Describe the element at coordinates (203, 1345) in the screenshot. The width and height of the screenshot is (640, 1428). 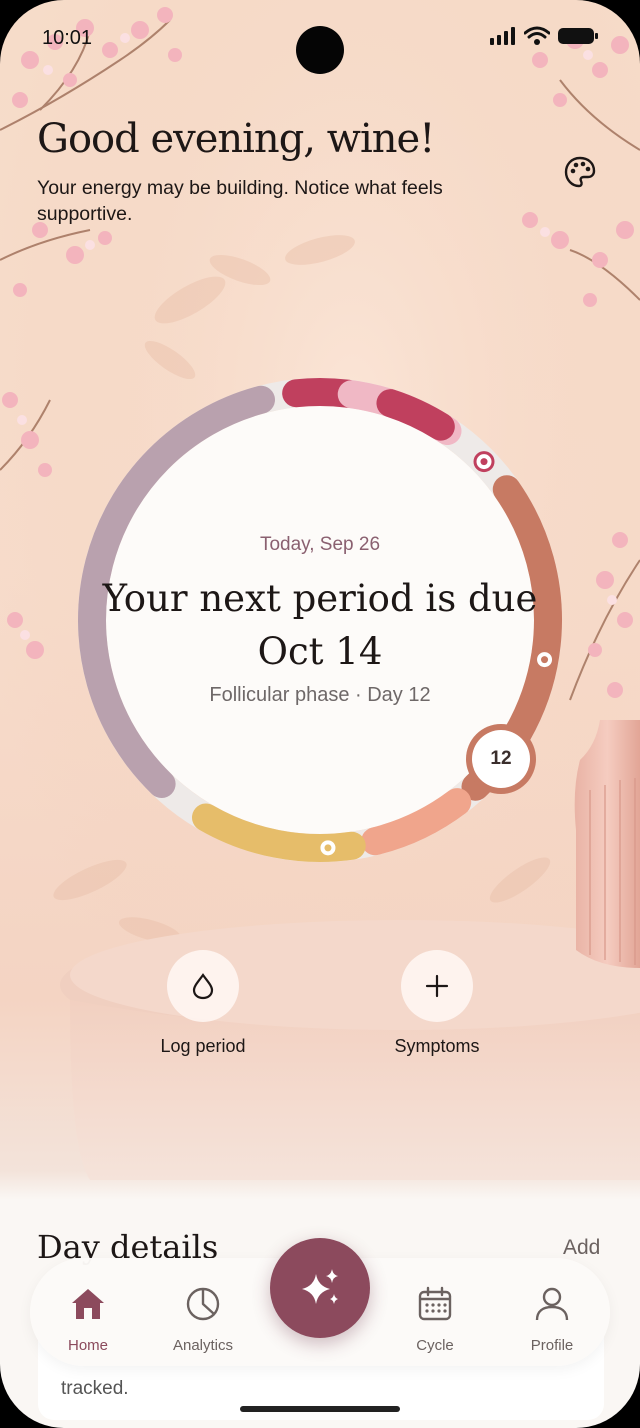
I see `nav-analytics-label: Analytics` at that location.